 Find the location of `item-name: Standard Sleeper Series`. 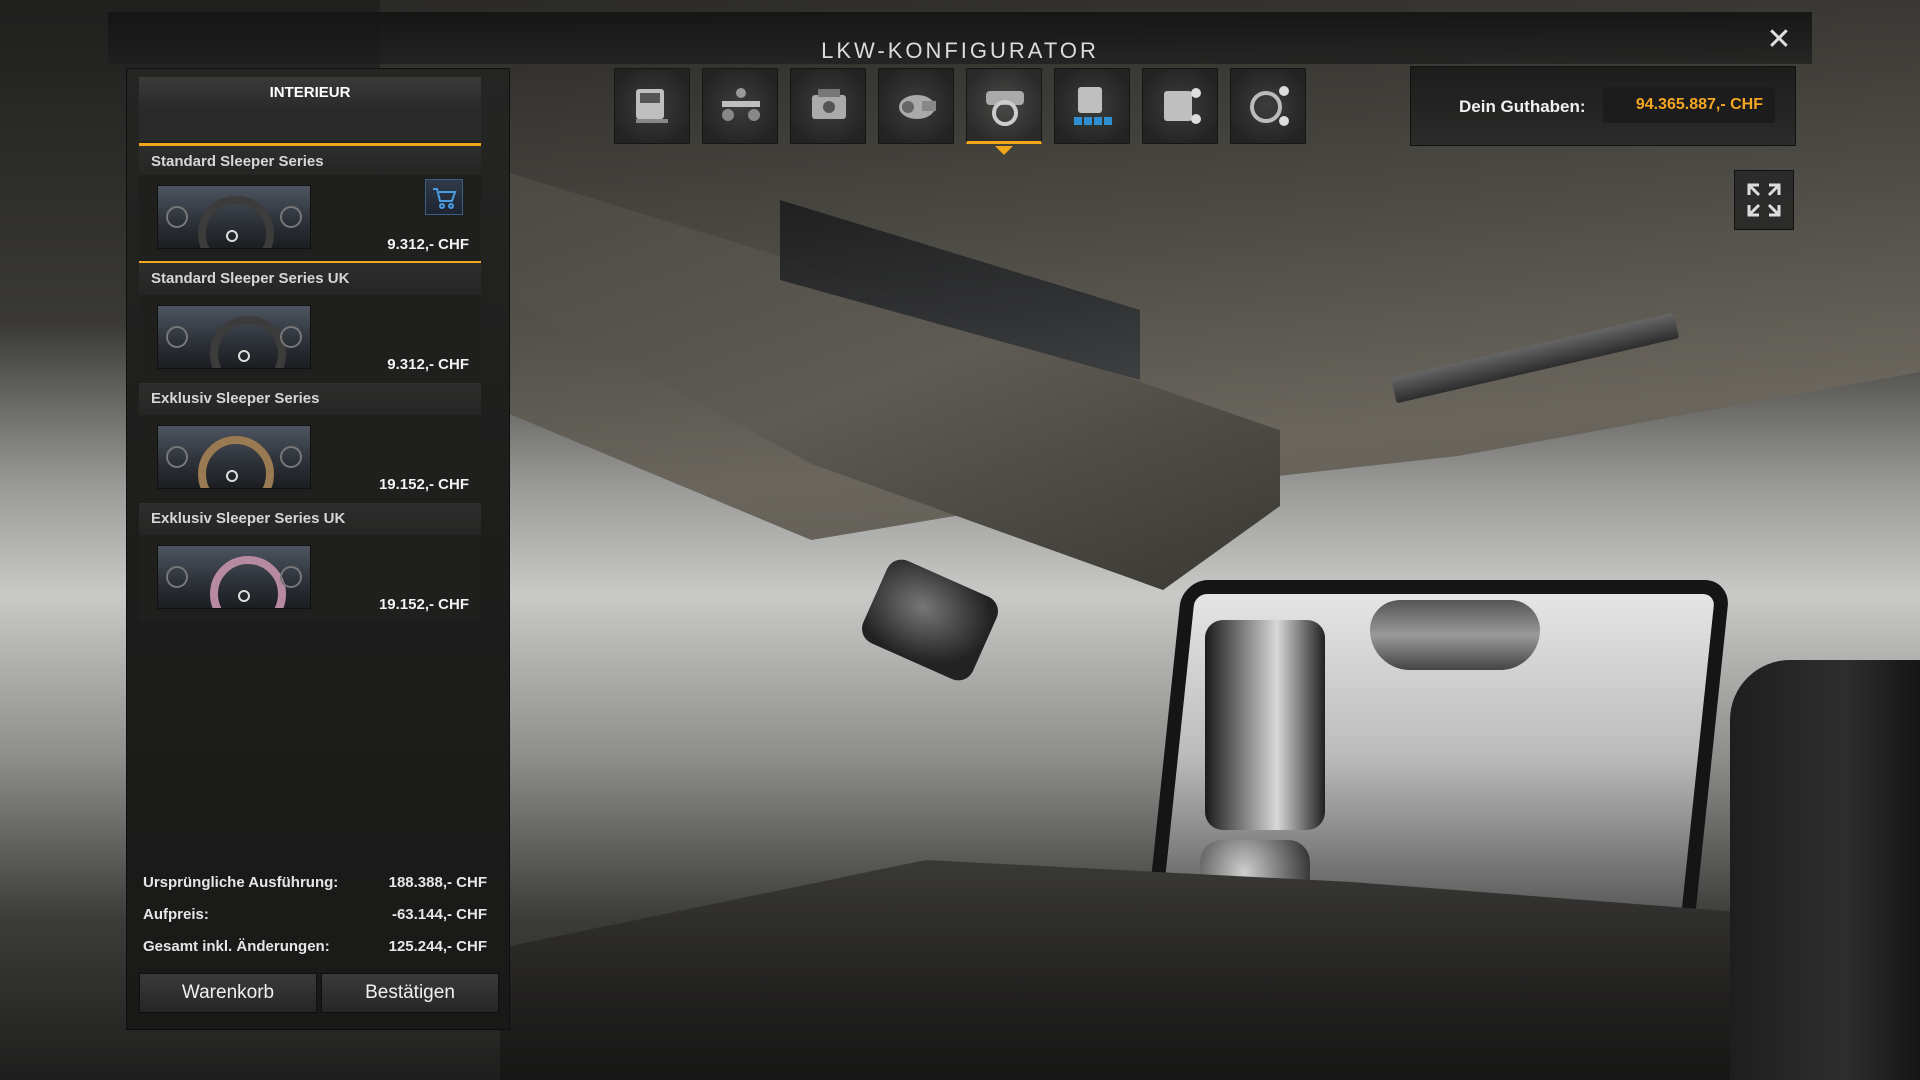

item-name: Standard Sleeper Series is located at coordinates (310, 159).